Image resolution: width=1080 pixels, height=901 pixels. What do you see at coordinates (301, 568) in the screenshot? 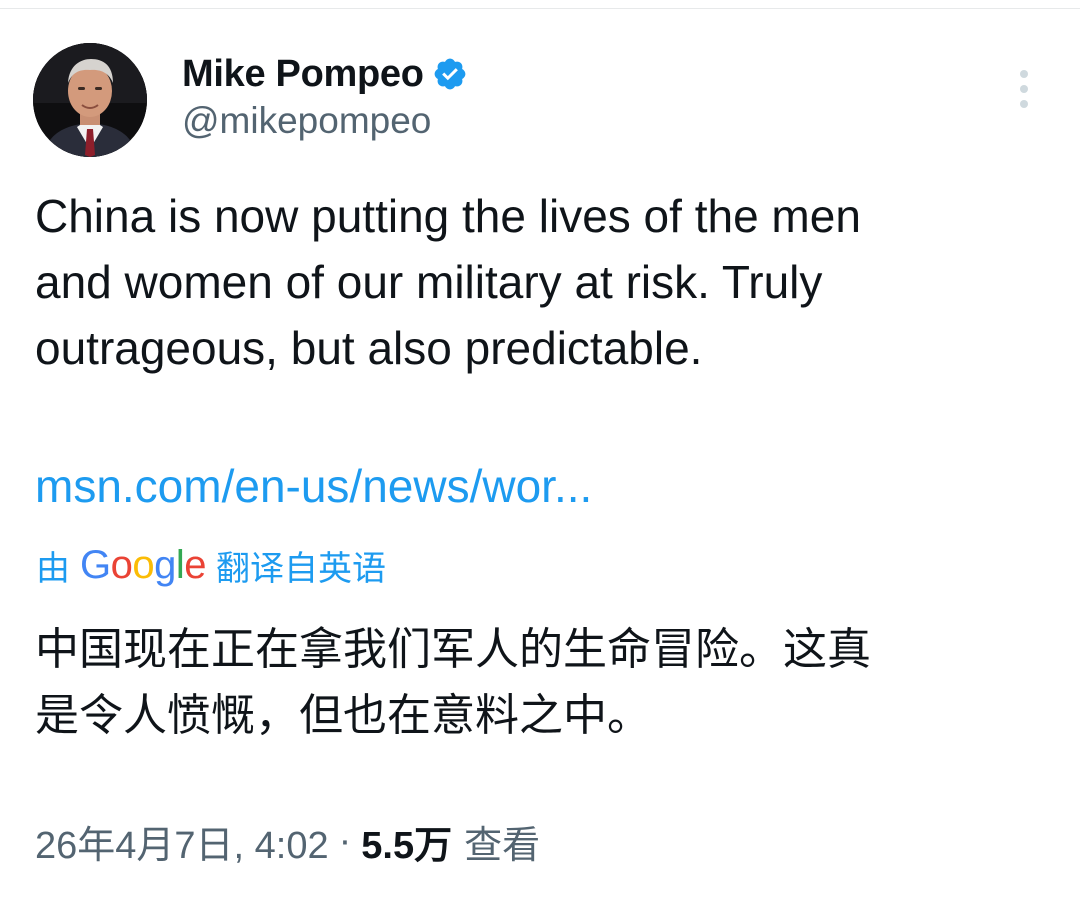
I see `translation-suffix: 翻译自英语` at bounding box center [301, 568].